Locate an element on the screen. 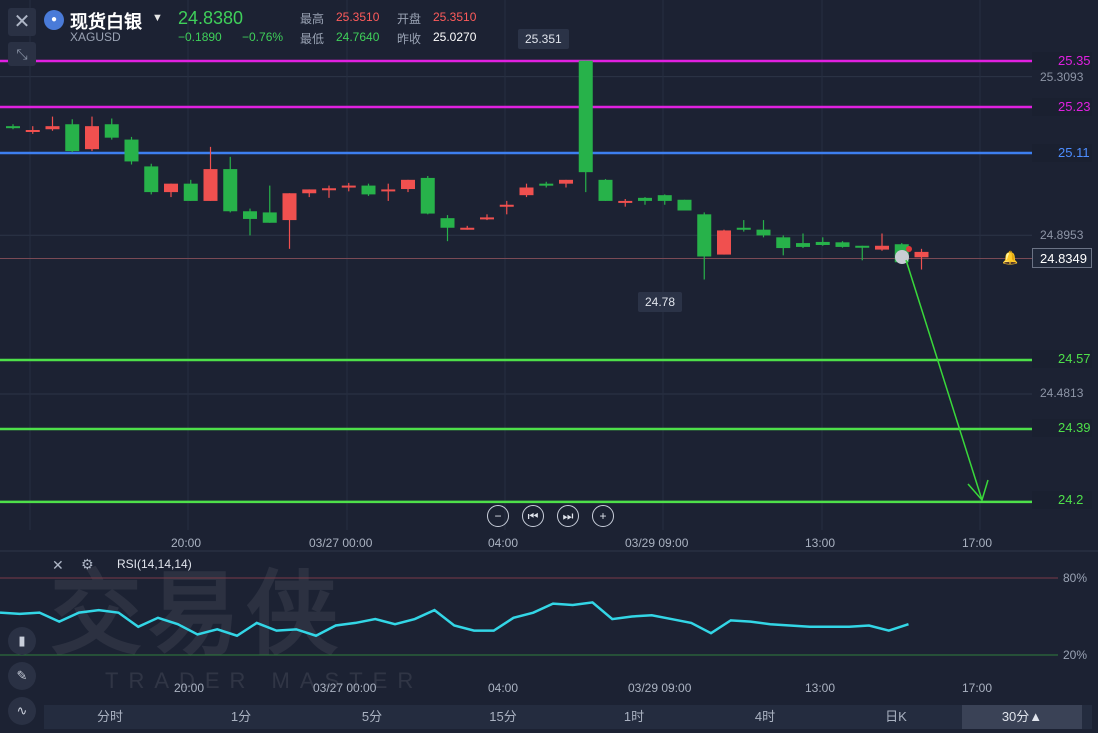 The height and width of the screenshot is (733, 1098). chevron-down-icon: ▼ is located at coordinates (157, 18).